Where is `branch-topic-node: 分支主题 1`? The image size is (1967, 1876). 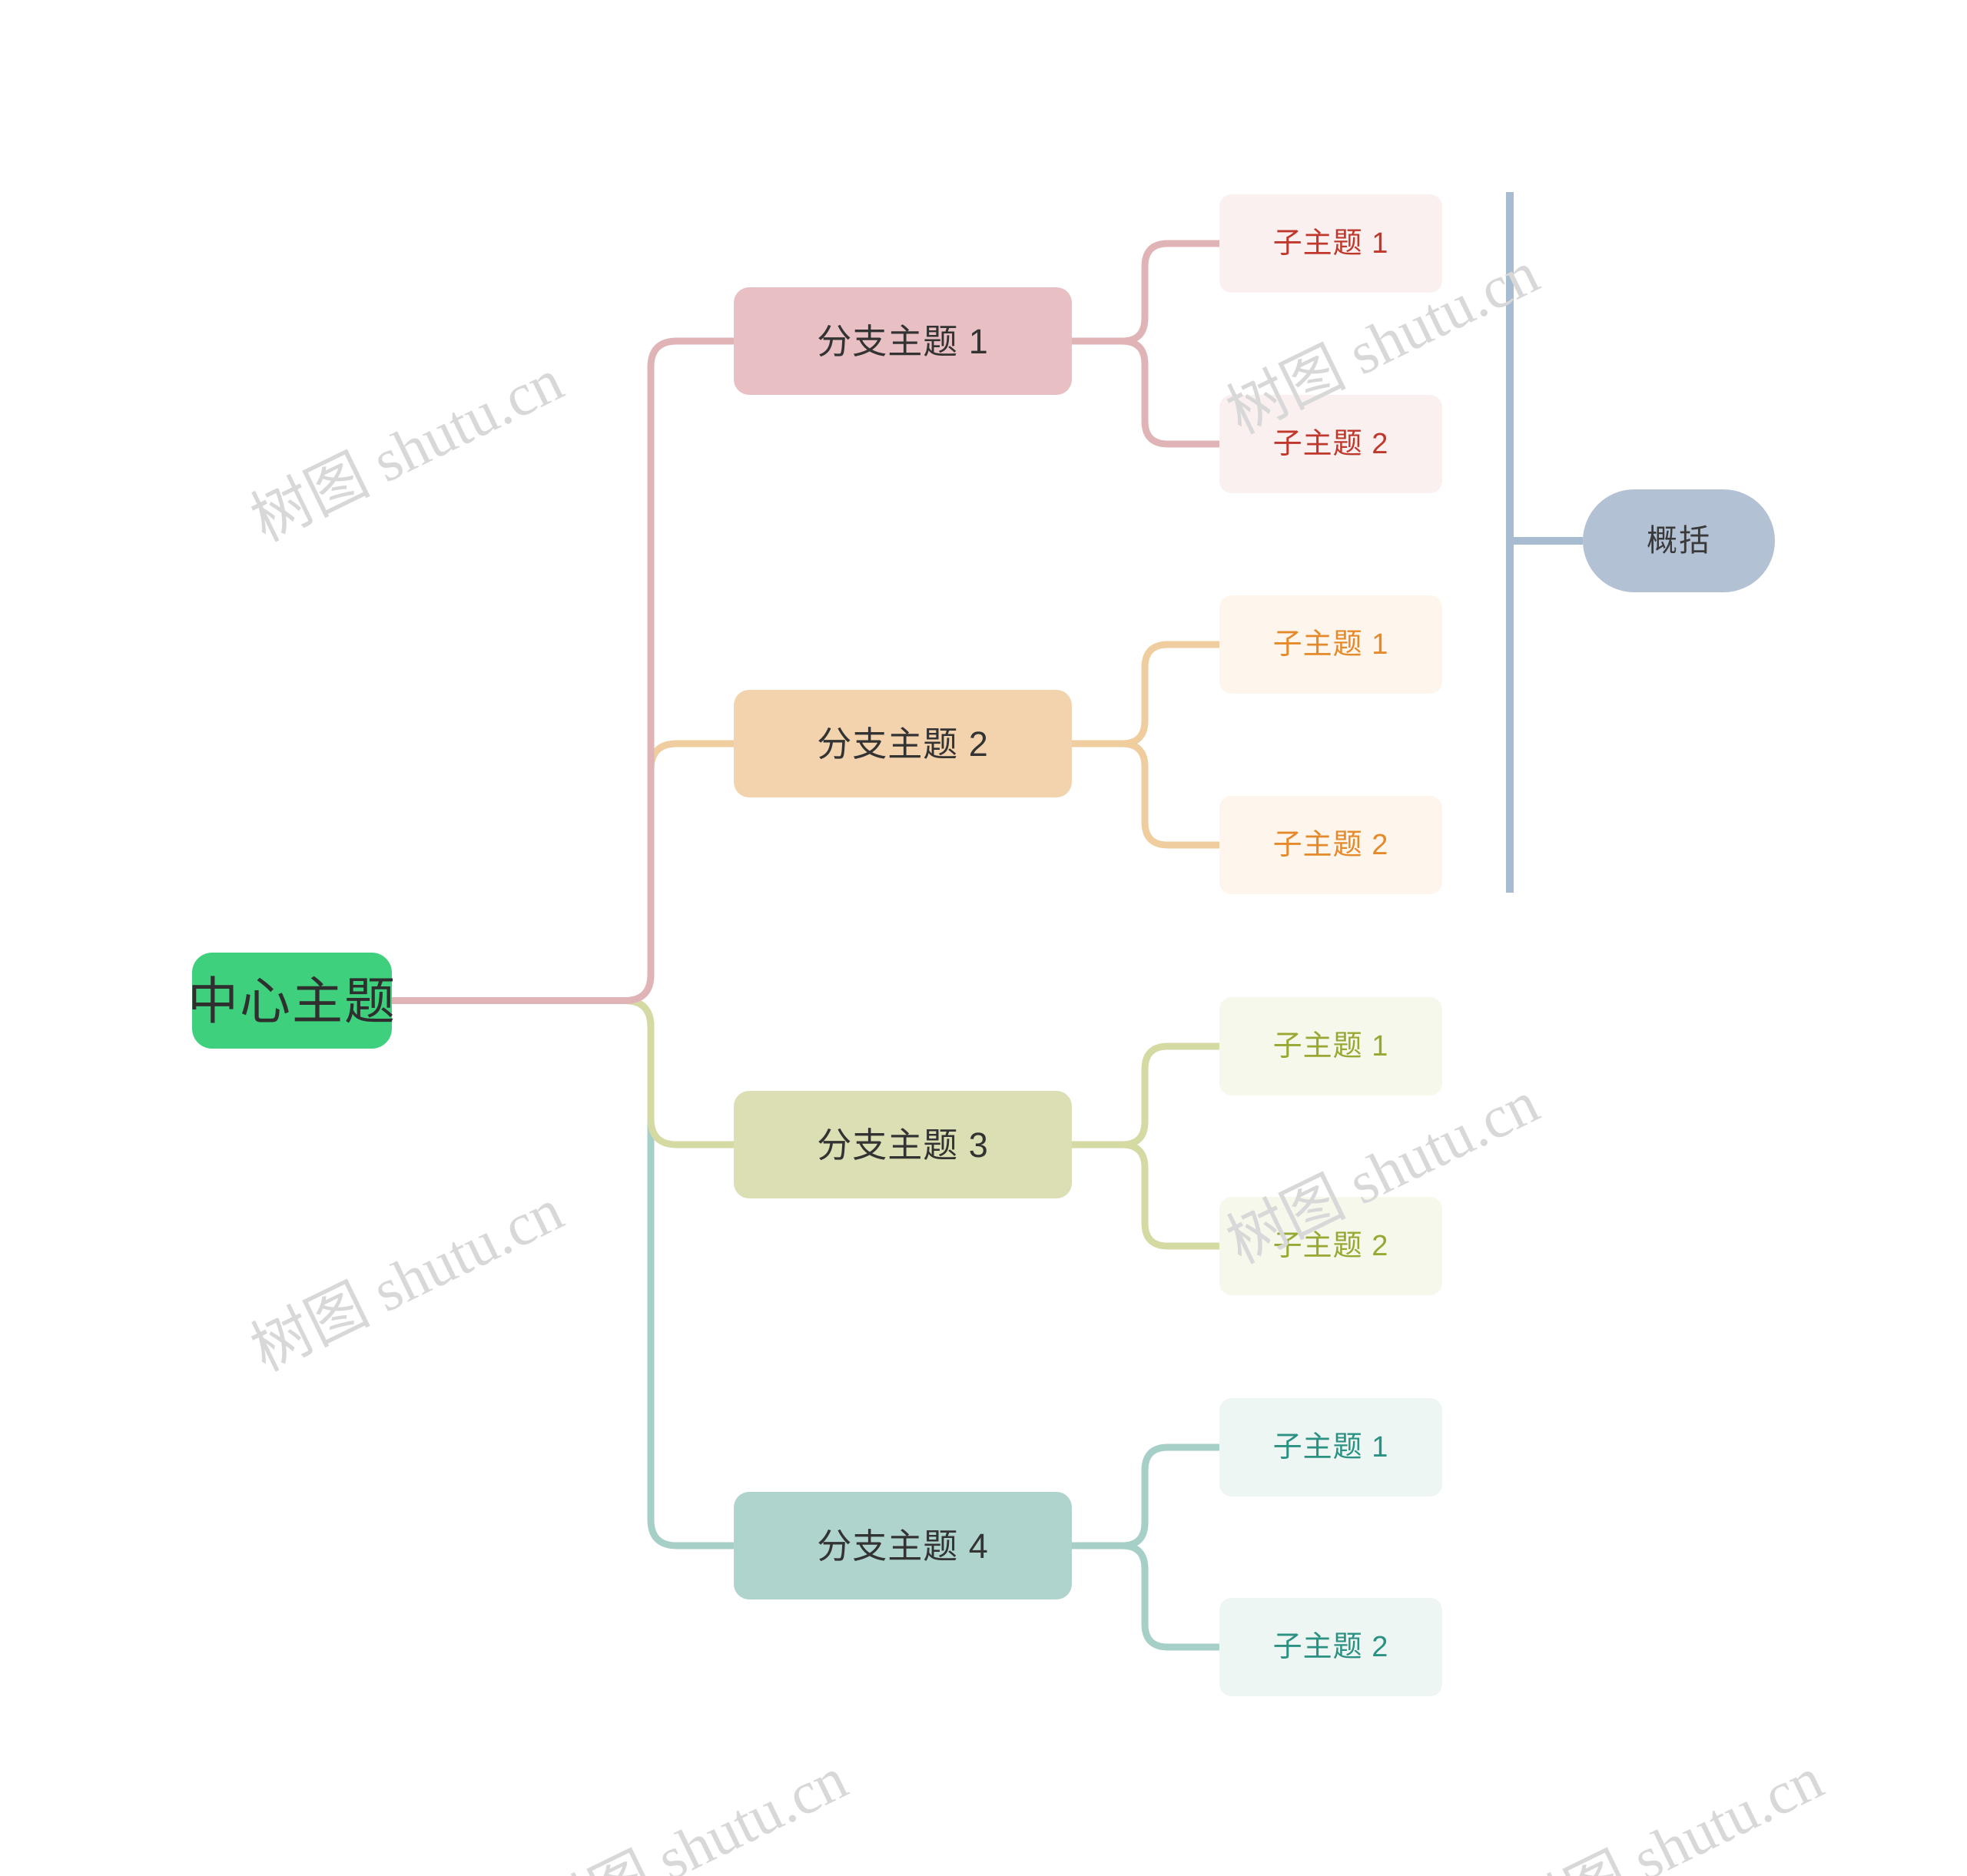
branch-topic-node: 分支主题 1 is located at coordinates (903, 341).